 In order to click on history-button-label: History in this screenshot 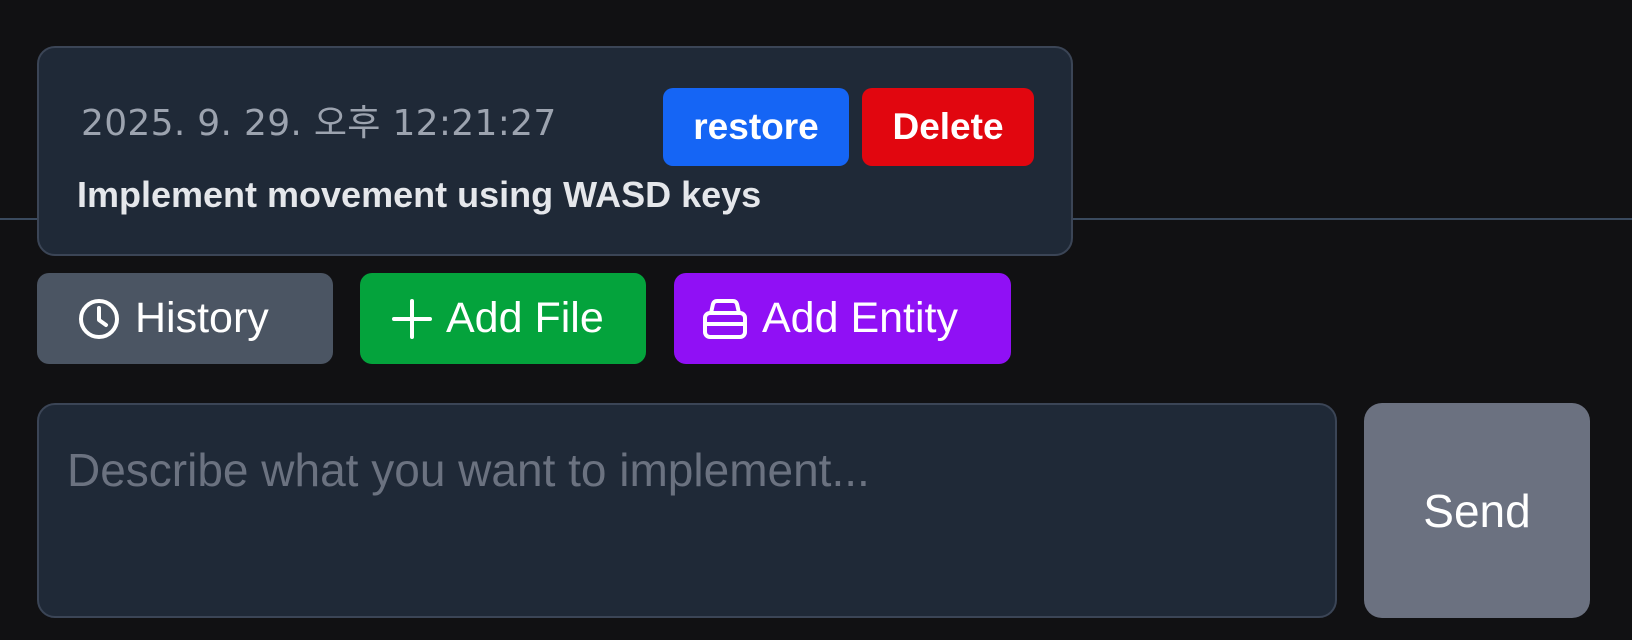, I will do `click(202, 318)`.